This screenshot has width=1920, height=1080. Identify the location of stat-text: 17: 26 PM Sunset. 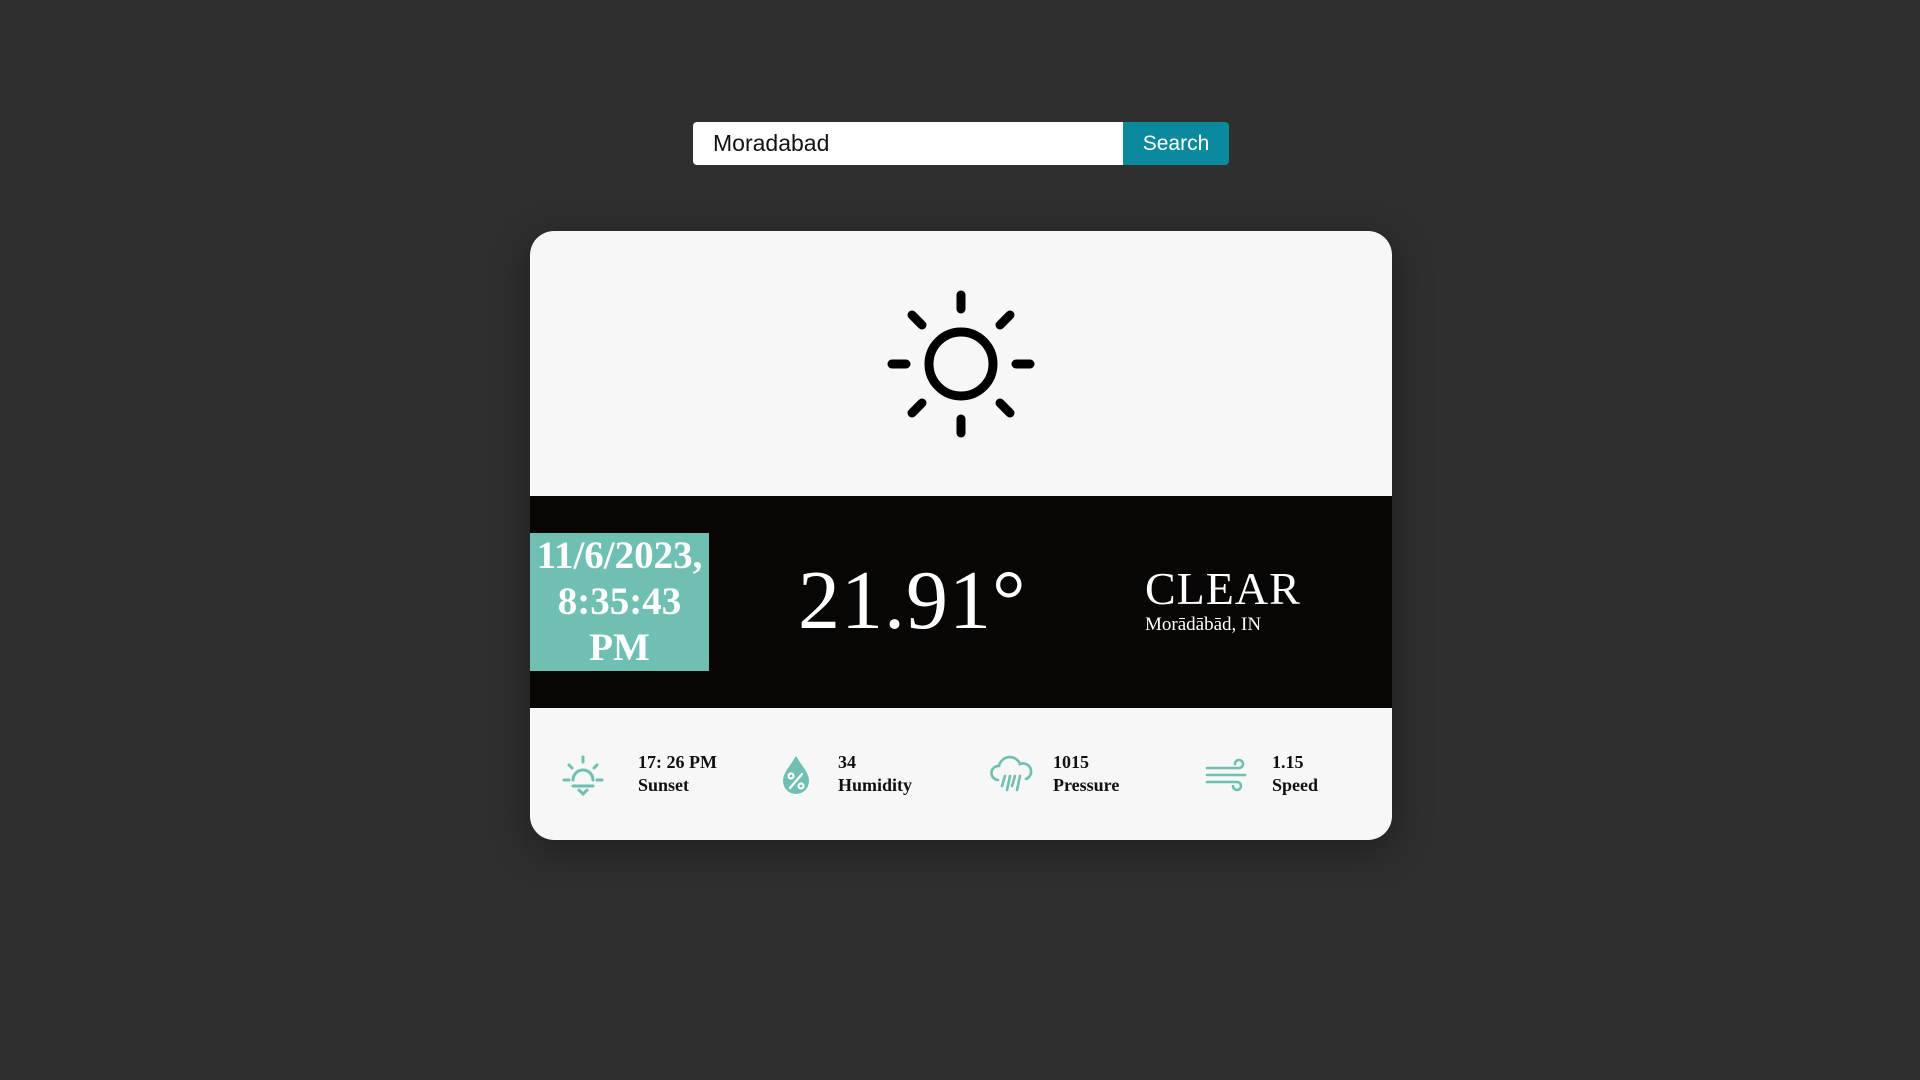
(677, 774).